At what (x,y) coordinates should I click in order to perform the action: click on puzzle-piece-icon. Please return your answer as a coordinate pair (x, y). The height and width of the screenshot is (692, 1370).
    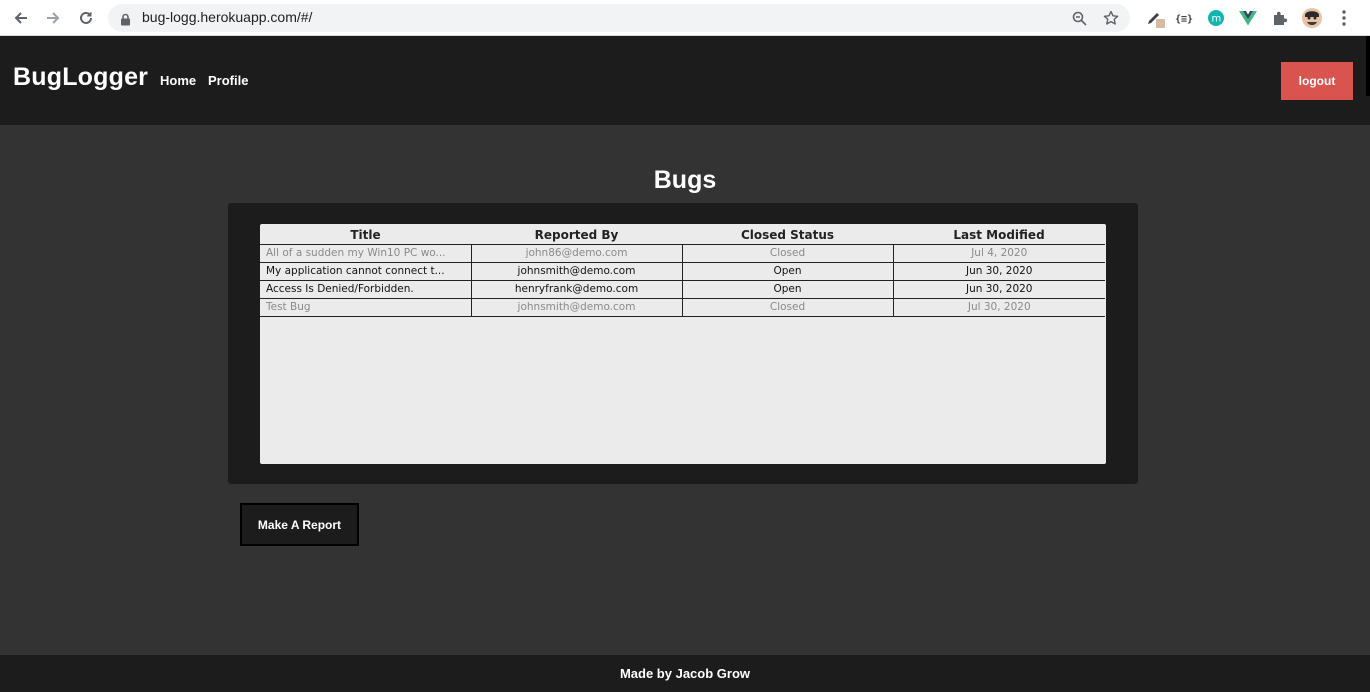
    Looking at the image, I should click on (1280, 18).